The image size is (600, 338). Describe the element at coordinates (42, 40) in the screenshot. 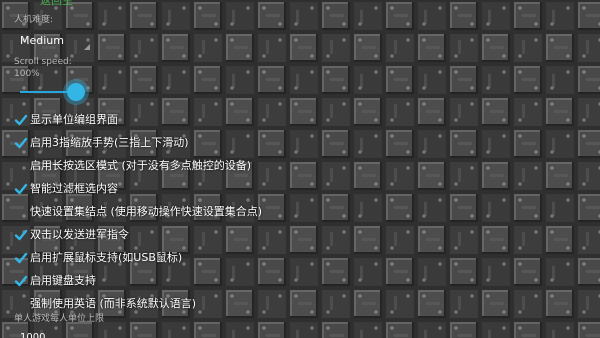

I see `difficulty-value: Medium` at that location.